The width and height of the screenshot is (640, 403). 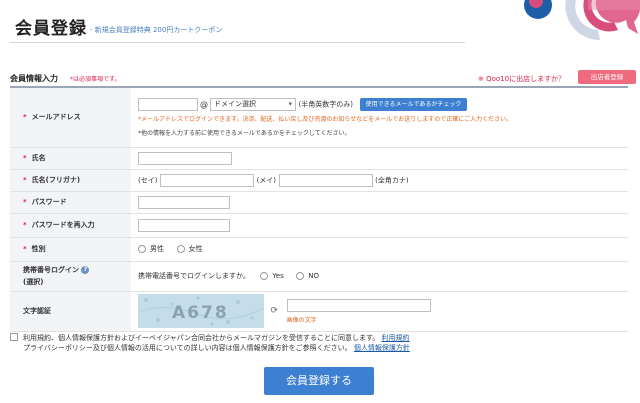 I want to click on page-header: 会員登録 - 新規会員登録特典 200円カートクーポン, so click(x=320, y=27).